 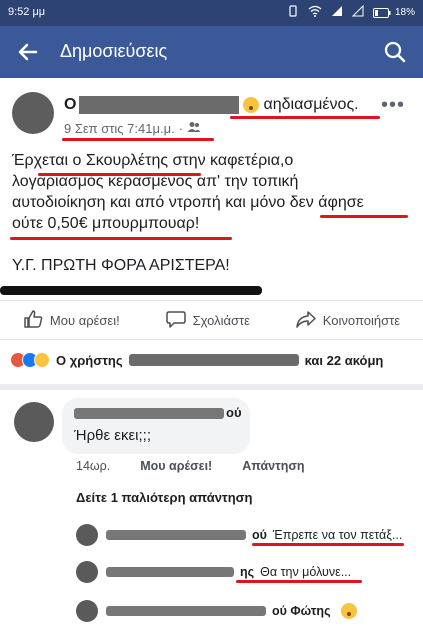 What do you see at coordinates (131, 290) in the screenshot?
I see `annotation-blackbar` at bounding box center [131, 290].